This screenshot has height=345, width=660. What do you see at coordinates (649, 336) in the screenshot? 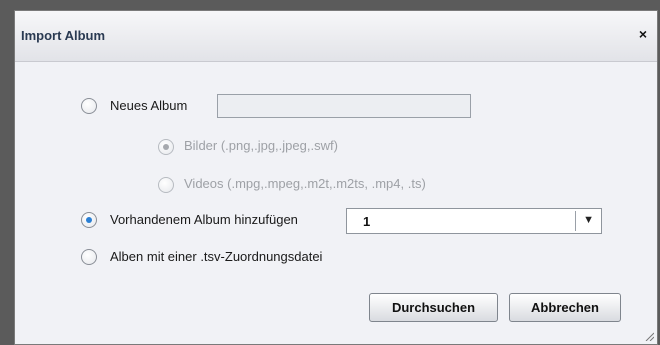
I see `resize-grip-icon` at bounding box center [649, 336].